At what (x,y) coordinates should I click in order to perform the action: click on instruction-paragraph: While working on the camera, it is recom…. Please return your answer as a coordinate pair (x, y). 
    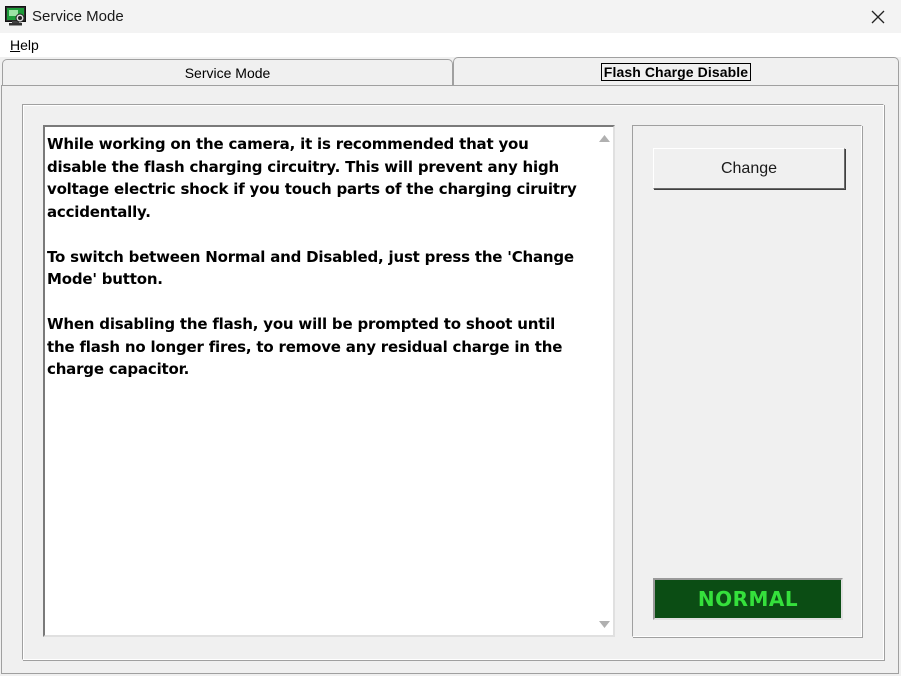
    Looking at the image, I should click on (312, 178).